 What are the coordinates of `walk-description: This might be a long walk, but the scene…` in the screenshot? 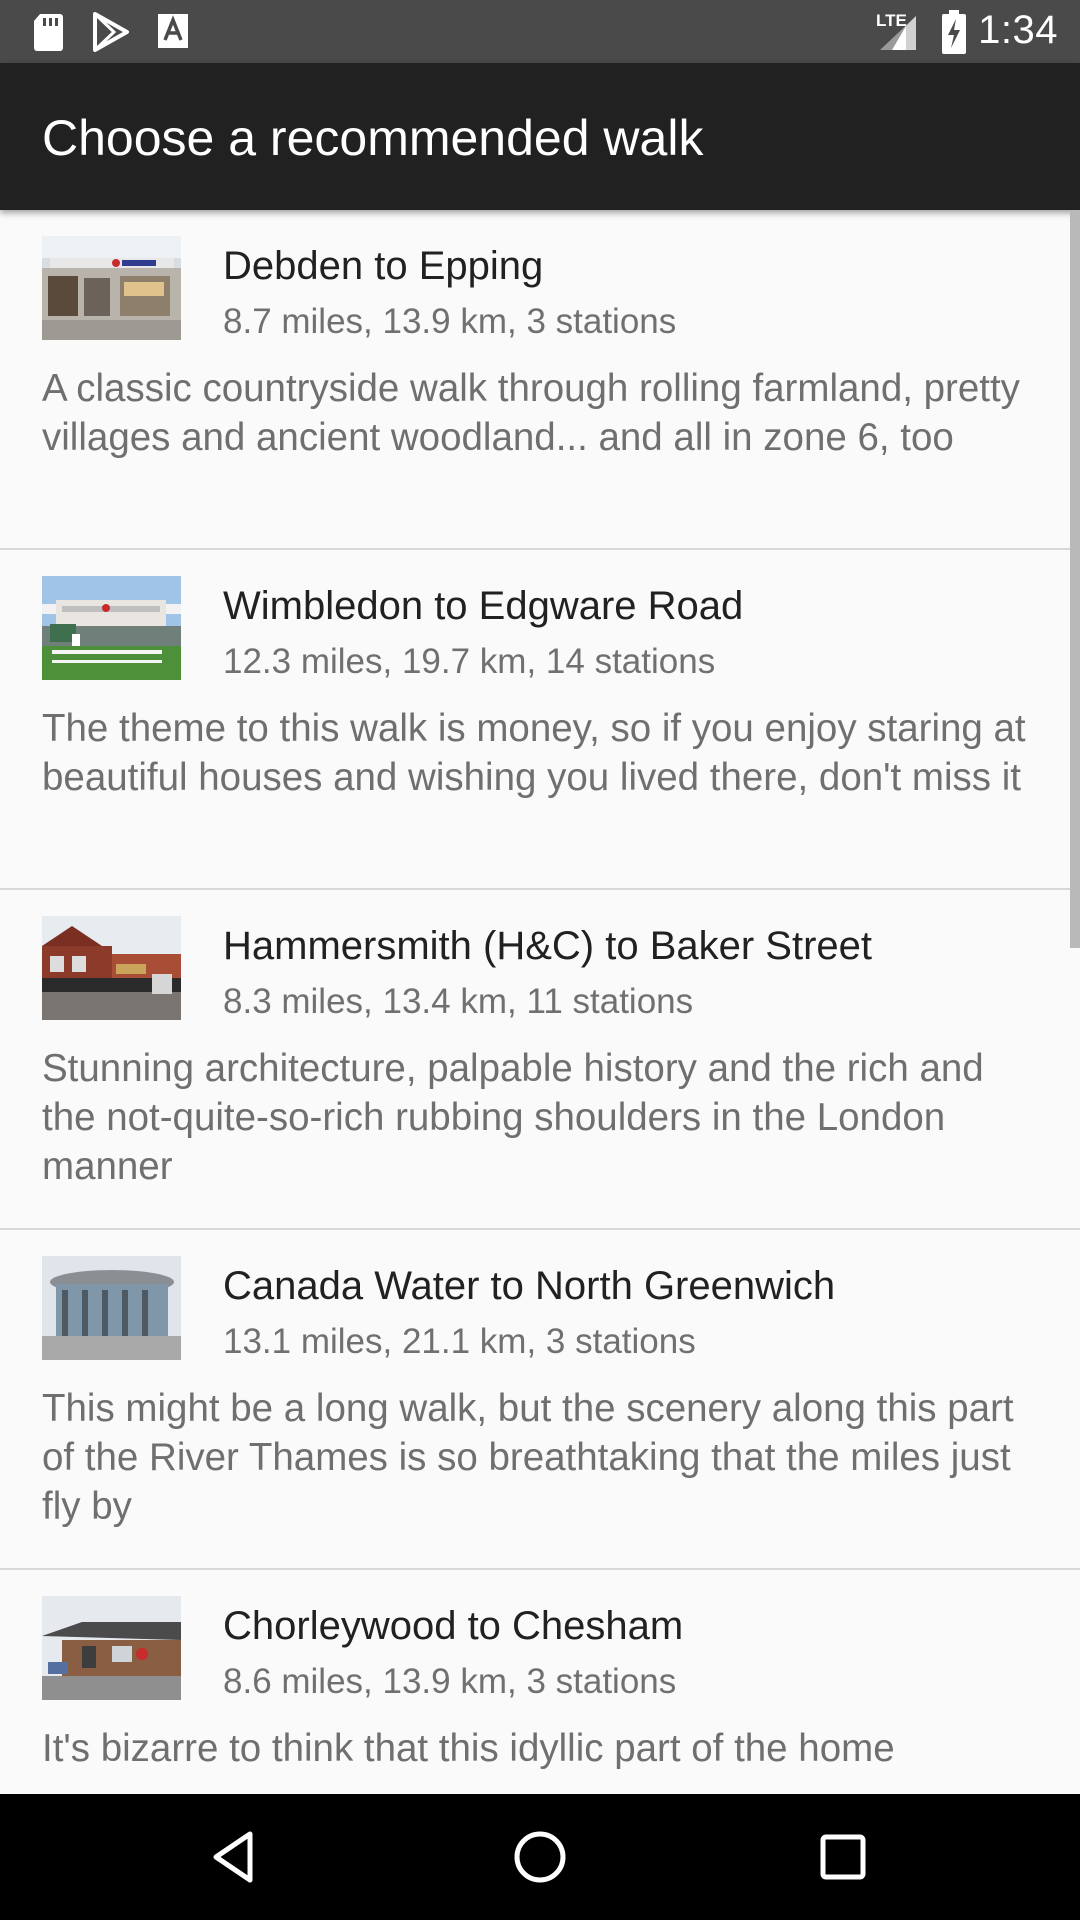 It's located at (528, 1457).